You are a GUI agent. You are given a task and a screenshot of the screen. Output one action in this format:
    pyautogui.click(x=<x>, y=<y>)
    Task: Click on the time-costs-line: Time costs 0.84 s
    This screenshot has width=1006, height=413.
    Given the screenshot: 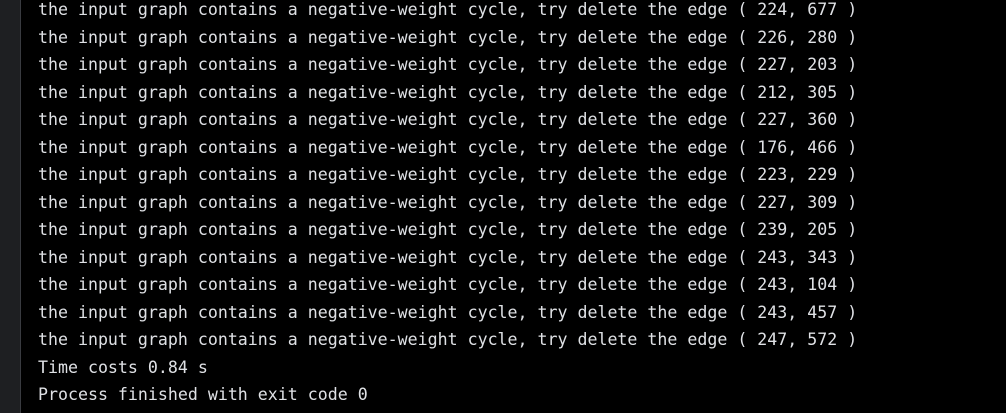 What is the action you would take?
    pyautogui.click(x=123, y=367)
    